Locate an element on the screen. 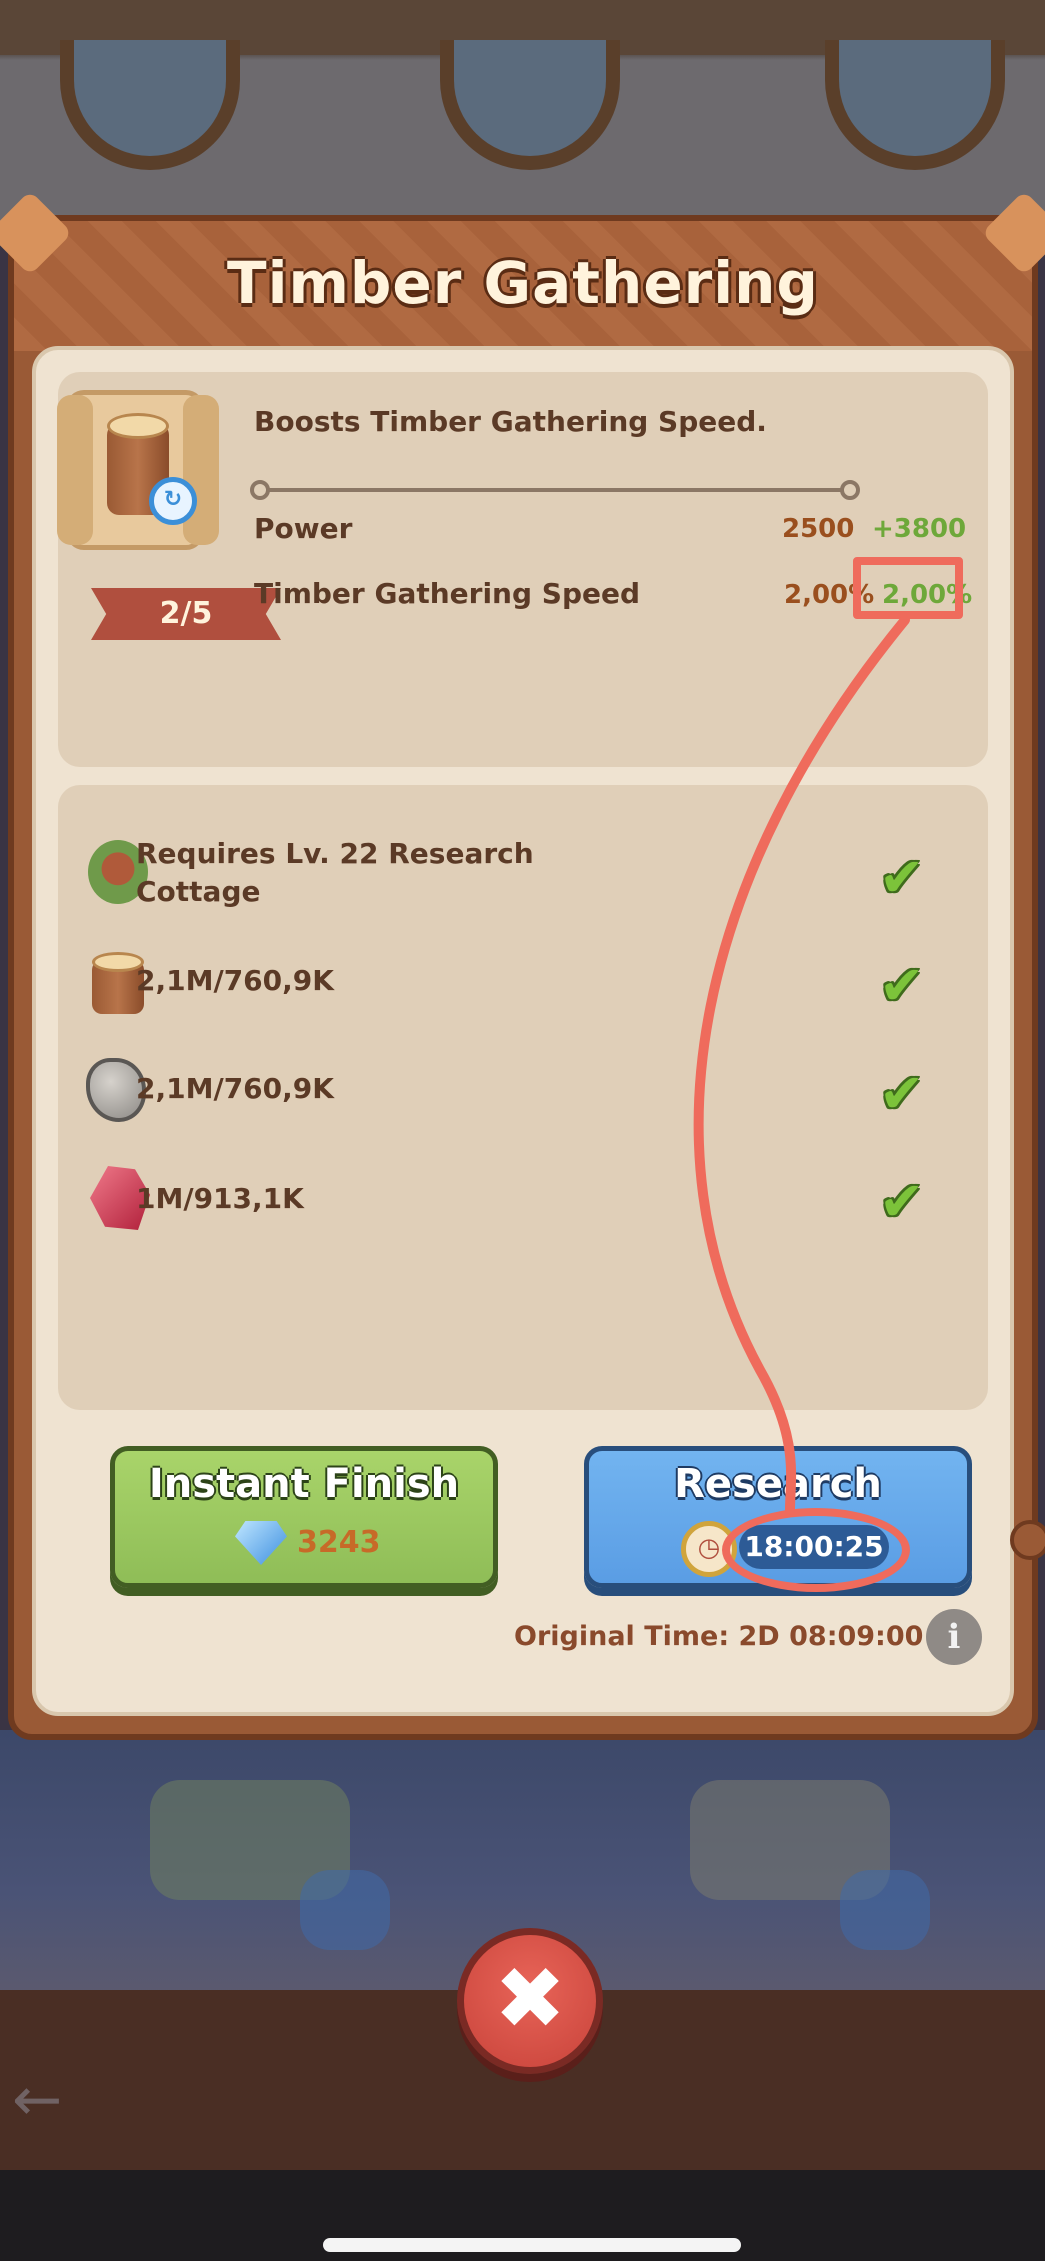 The width and height of the screenshot is (1045, 2261). close-button: ✖ is located at coordinates (530, 2001).